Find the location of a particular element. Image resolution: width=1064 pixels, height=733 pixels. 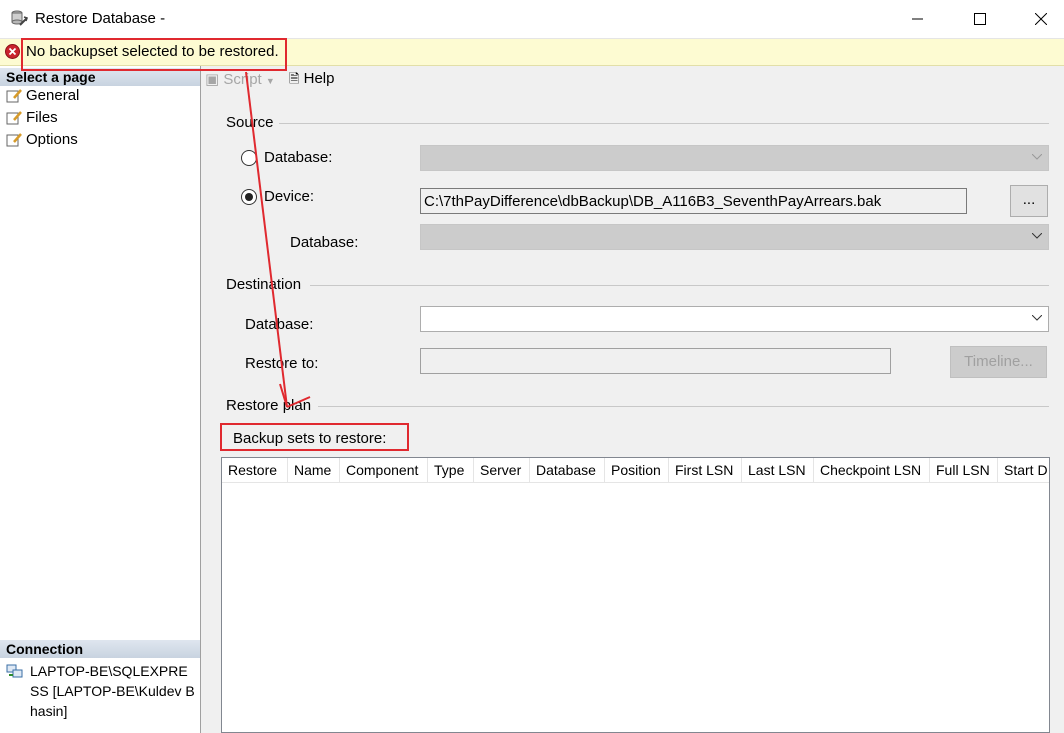

column-header-restore: Restore is located at coordinates (255, 470).